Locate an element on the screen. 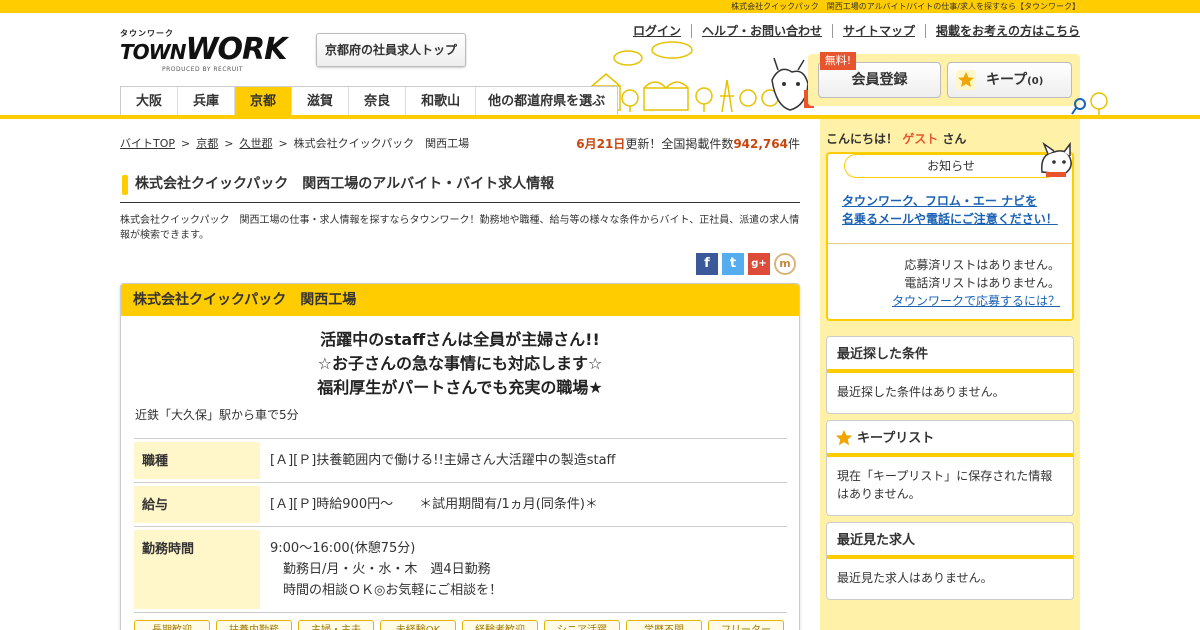  logo-word: TOWNWORK is located at coordinates (203, 49).